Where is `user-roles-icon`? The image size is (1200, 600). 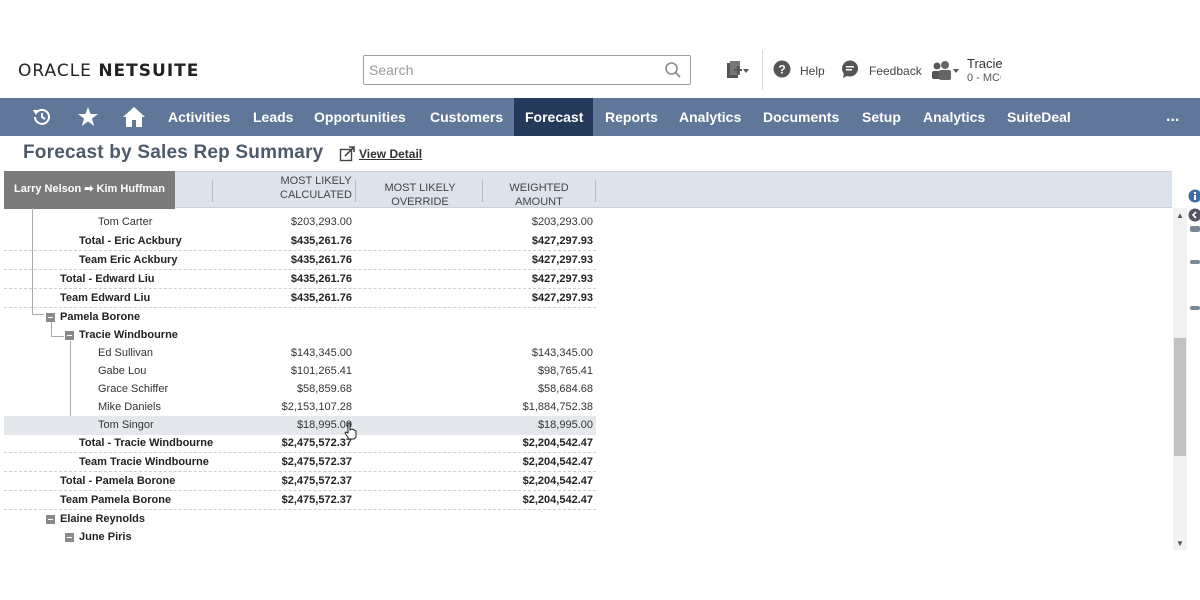
user-roles-icon is located at coordinates (945, 71).